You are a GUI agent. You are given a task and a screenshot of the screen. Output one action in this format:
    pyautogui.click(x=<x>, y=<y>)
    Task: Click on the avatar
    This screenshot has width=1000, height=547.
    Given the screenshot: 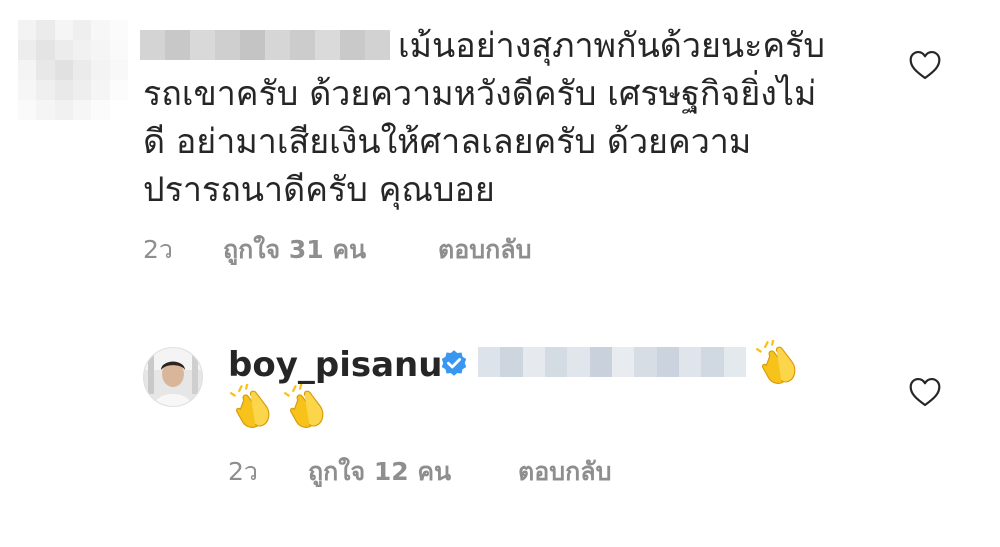 What is the action you would take?
    pyautogui.click(x=173, y=377)
    